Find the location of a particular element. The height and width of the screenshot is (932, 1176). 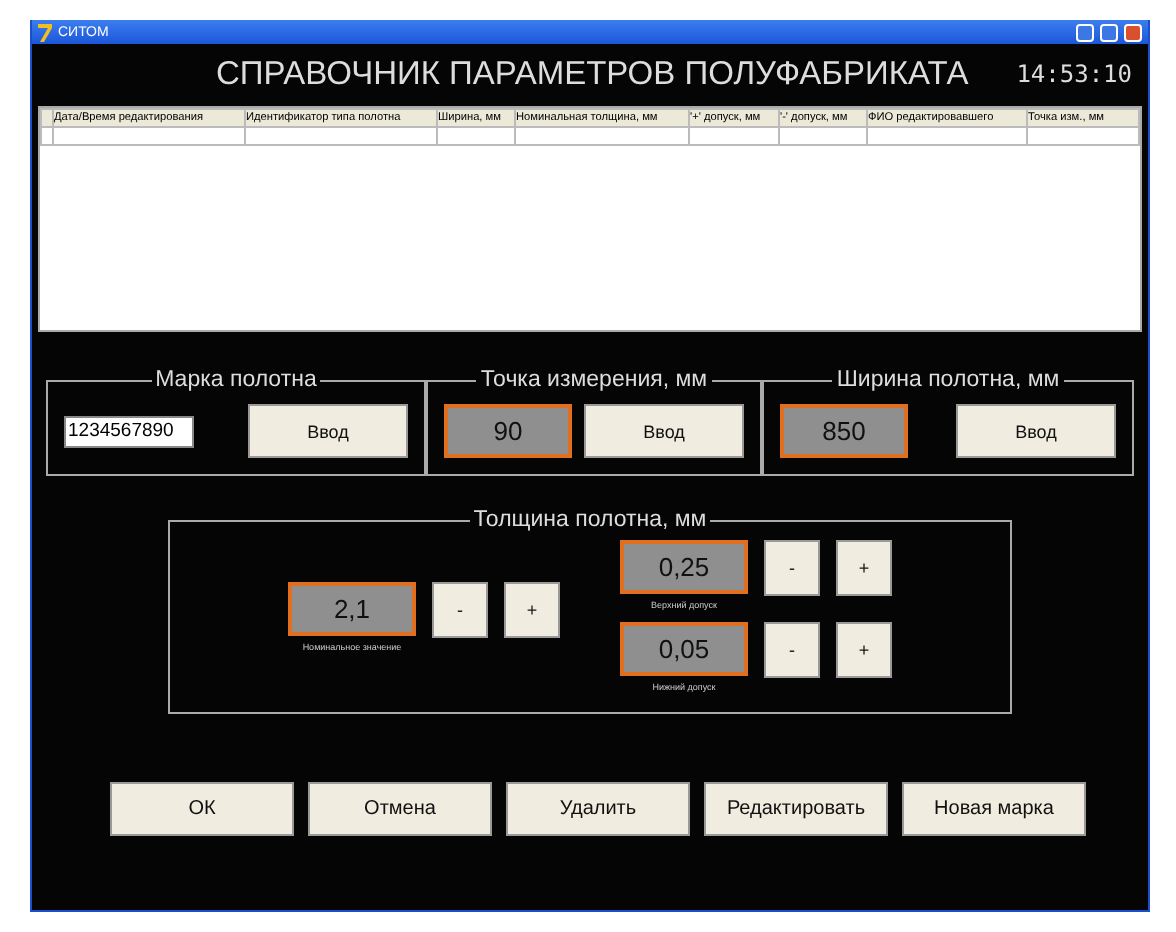

page-heading: СПРАВОЧНИК ПАРАМЕТРОВ ПОЛУФАБРИКАТА is located at coordinates (592, 74).